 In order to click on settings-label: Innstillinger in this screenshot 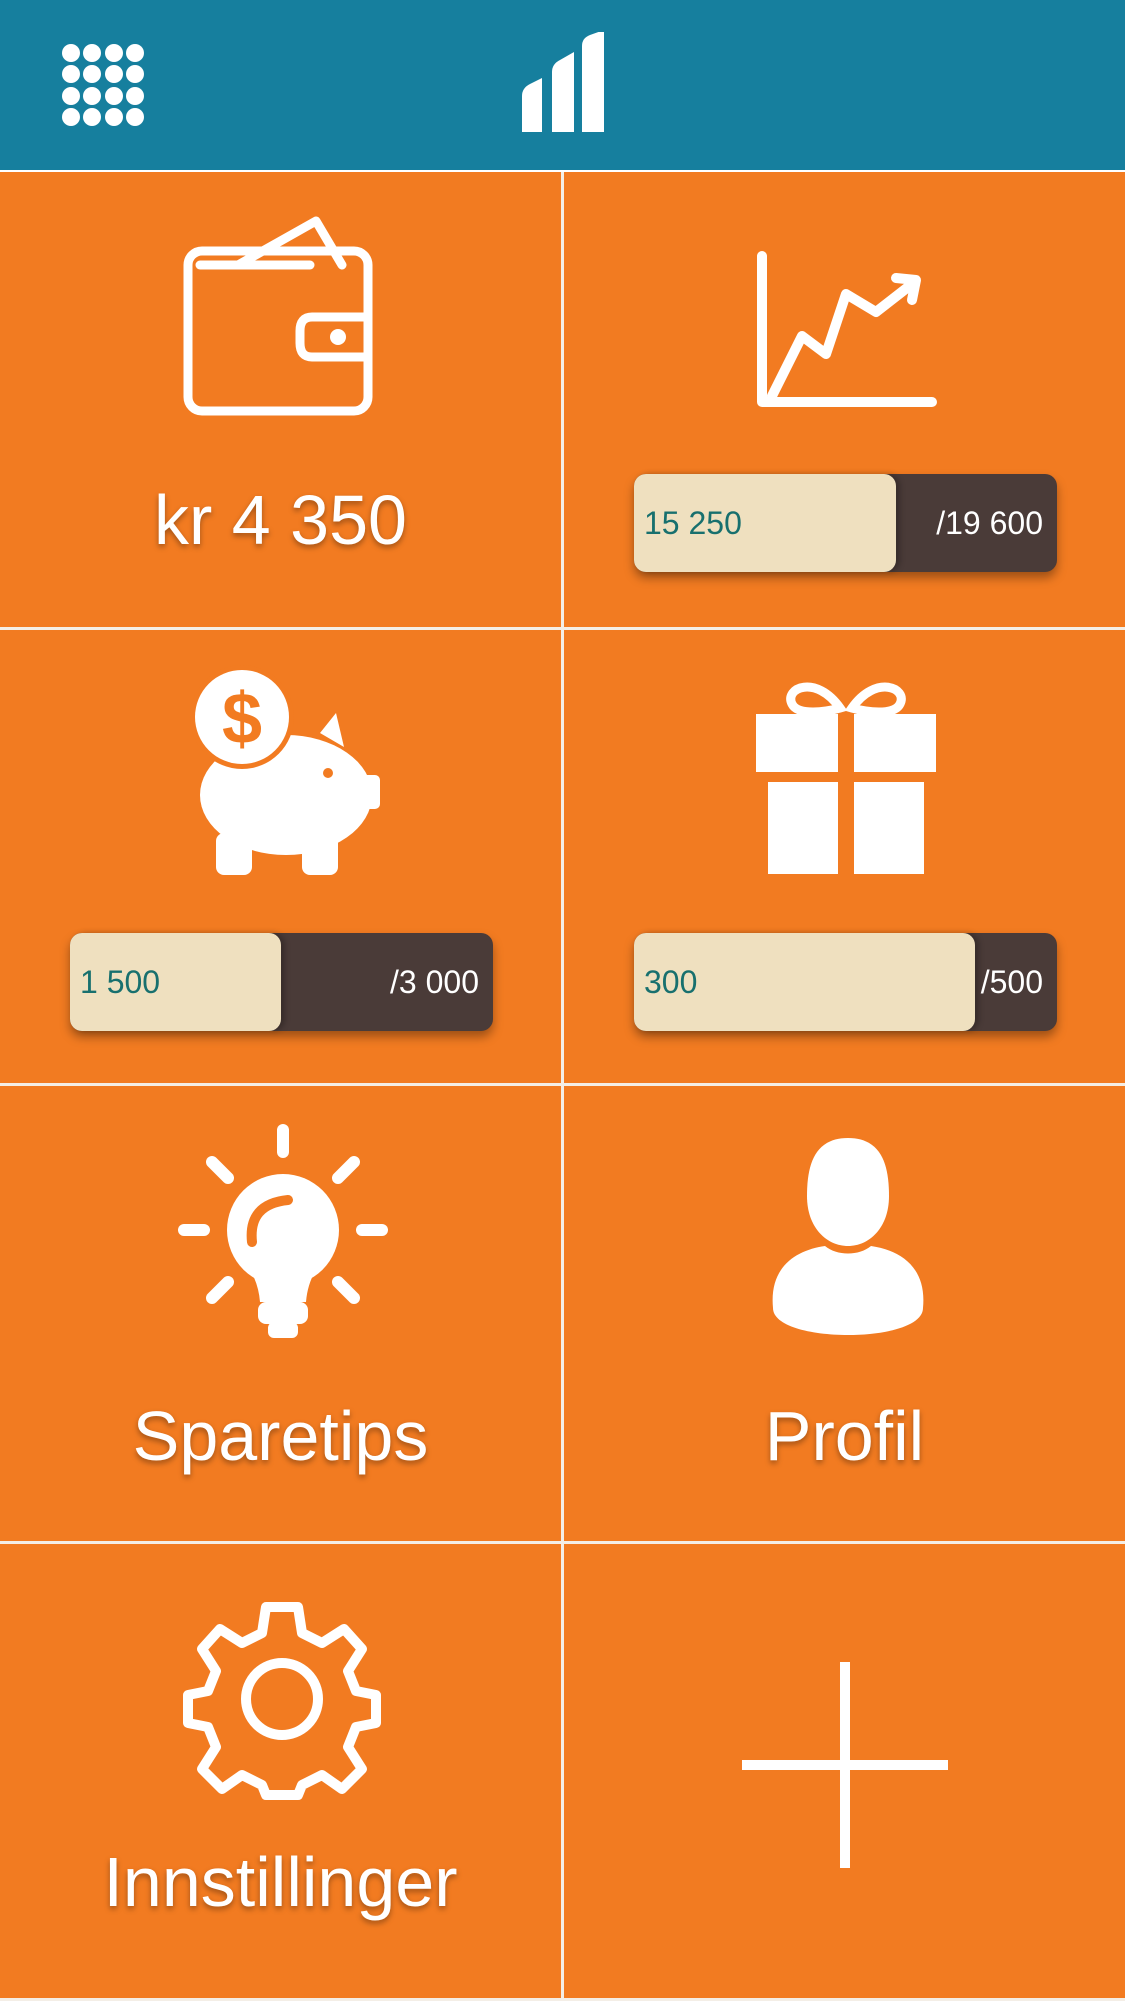, I will do `click(280, 1882)`.